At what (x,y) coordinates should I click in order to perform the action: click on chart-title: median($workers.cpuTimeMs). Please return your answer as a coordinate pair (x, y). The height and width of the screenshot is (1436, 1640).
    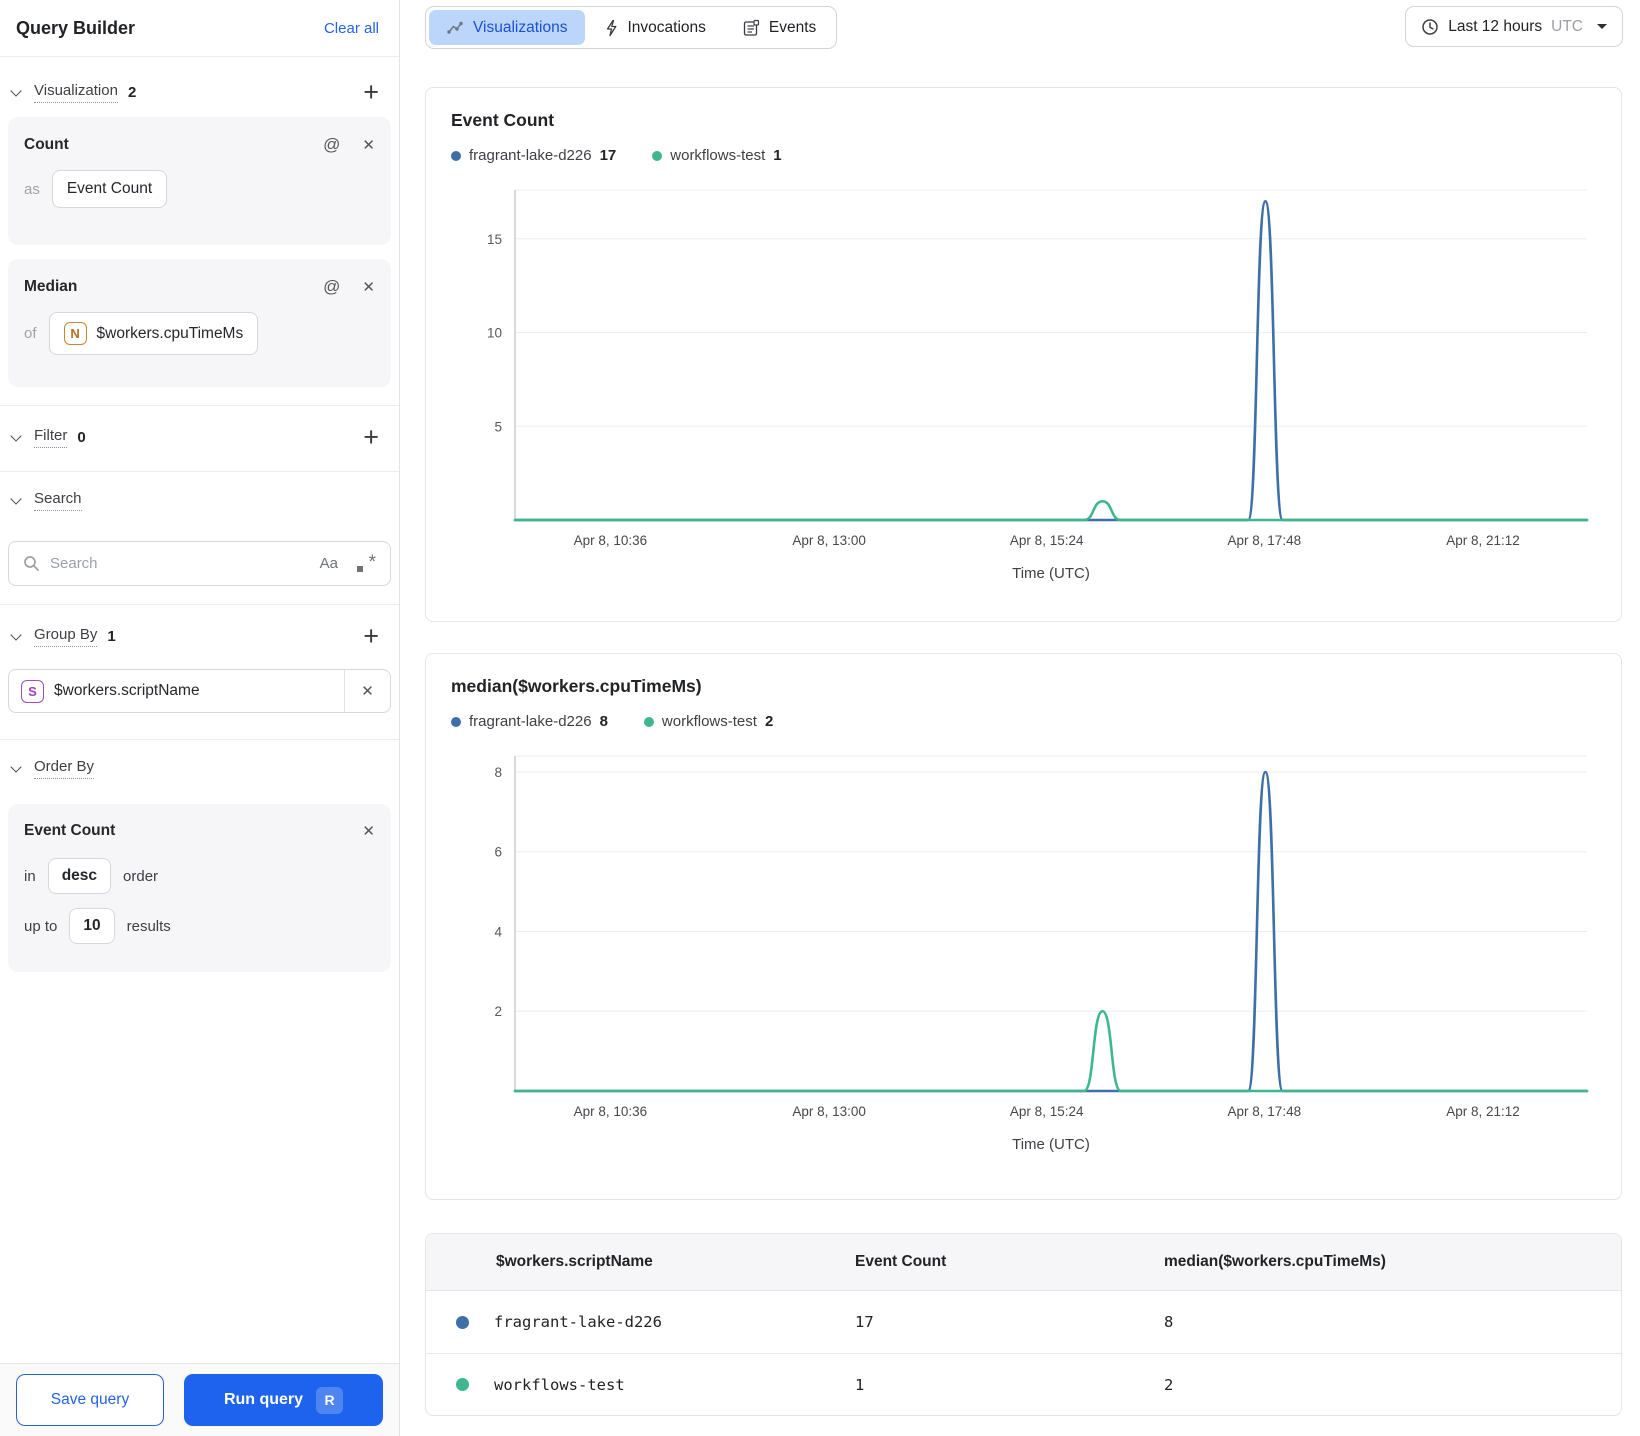
    Looking at the image, I should click on (576, 686).